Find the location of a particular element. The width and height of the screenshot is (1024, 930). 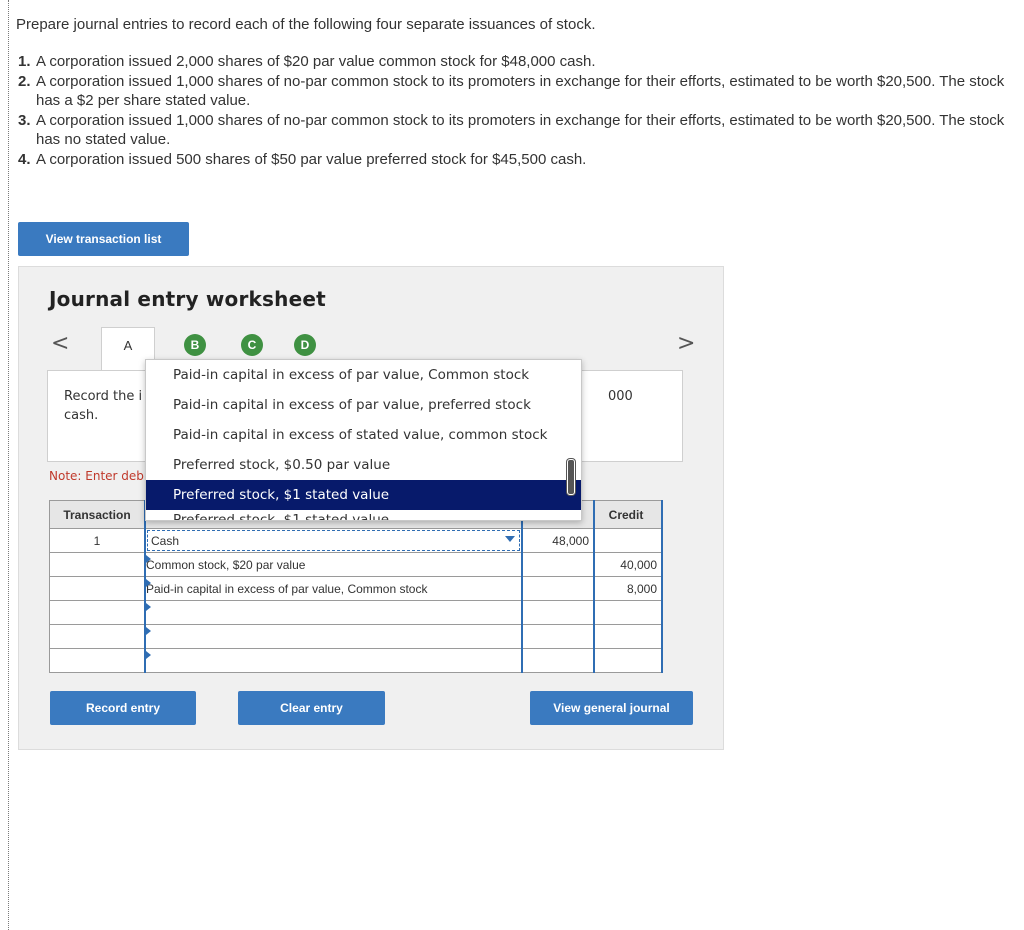

account-select-value: Cash is located at coordinates (333, 540).